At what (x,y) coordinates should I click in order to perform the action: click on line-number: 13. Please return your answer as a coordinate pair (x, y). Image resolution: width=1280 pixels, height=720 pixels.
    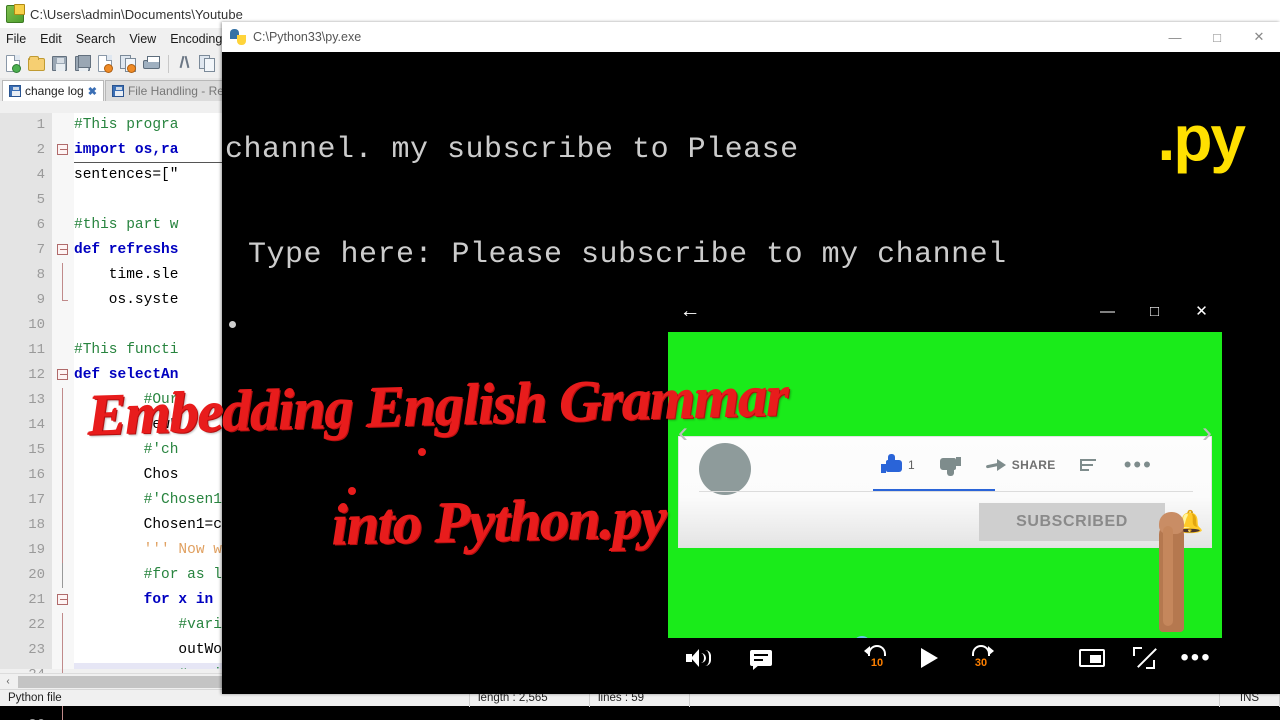
    Looking at the image, I should click on (36, 400).